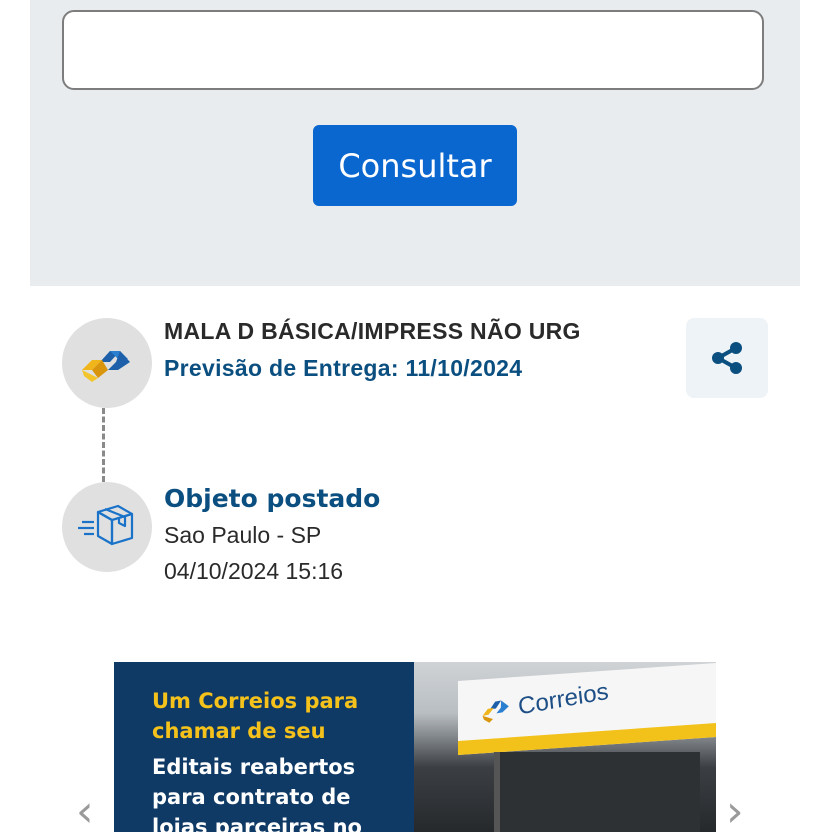 This screenshot has height=837, width=828. Describe the element at coordinates (272, 498) in the screenshot. I see `event-title: Objeto postado` at that location.